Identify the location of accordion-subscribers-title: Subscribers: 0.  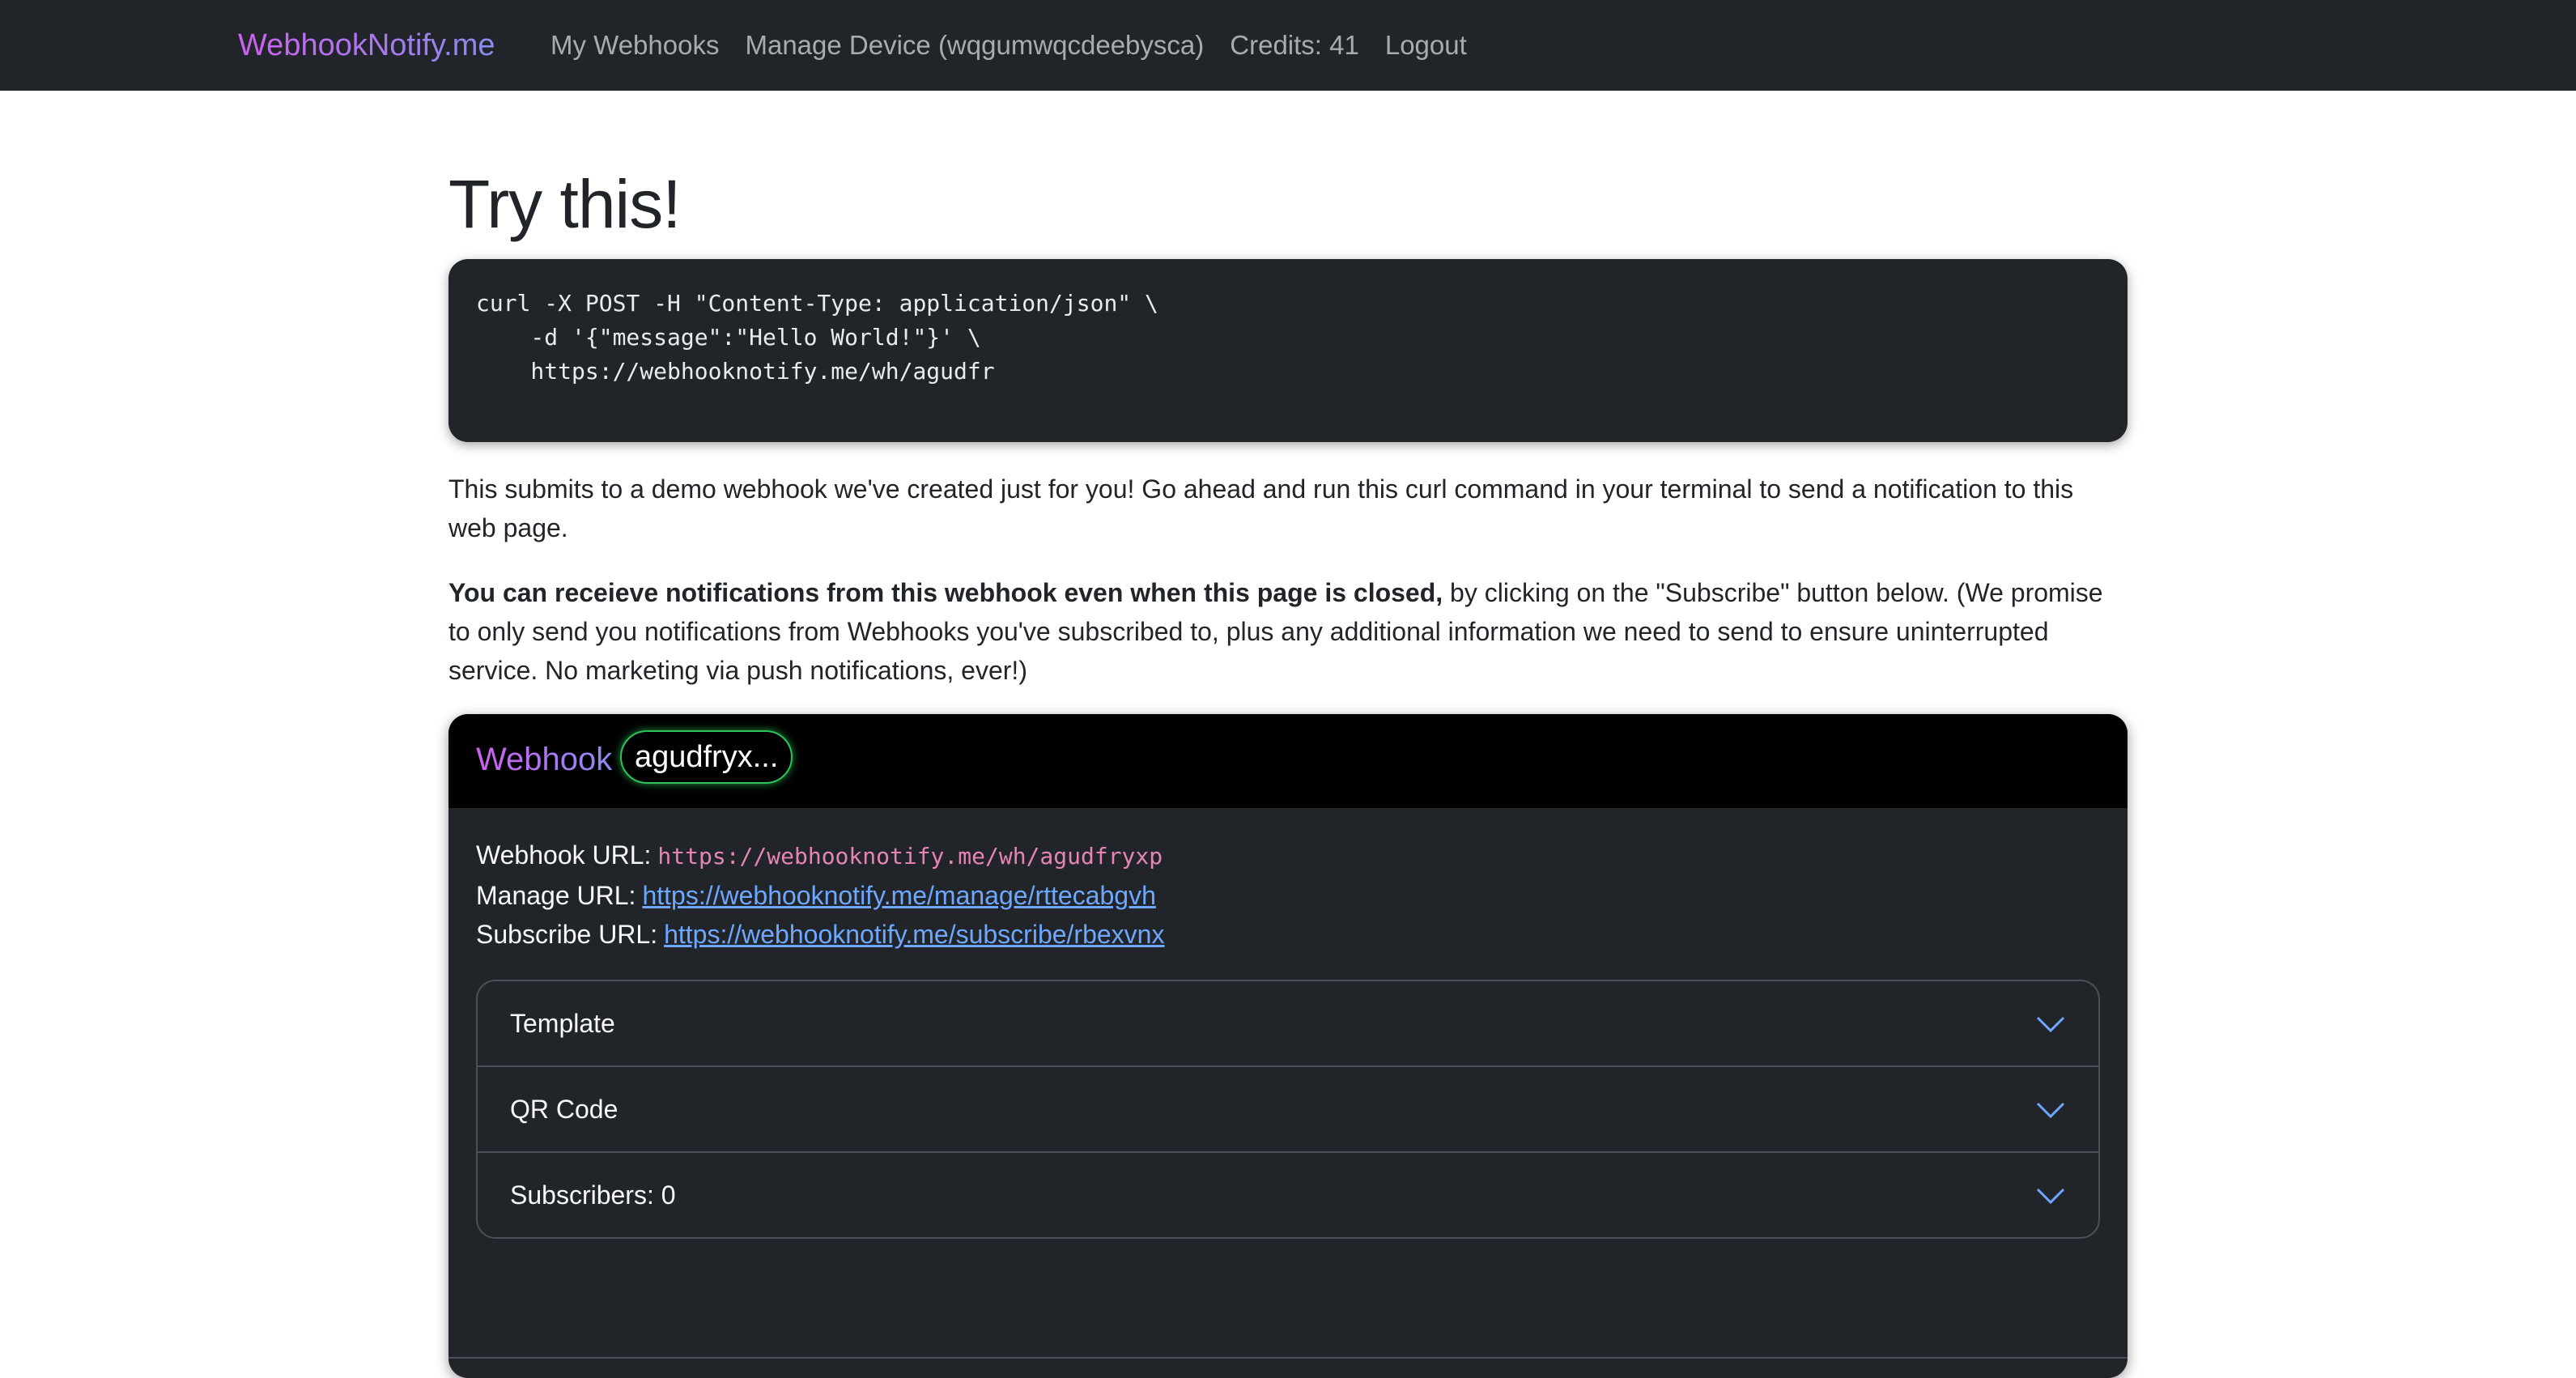
(593, 1195).